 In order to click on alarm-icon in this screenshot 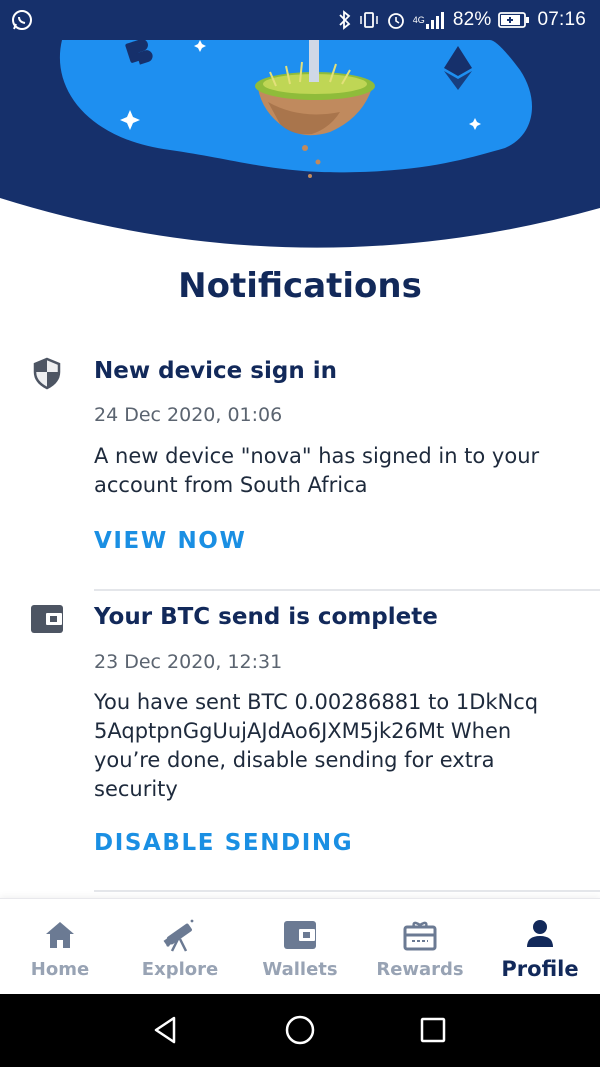, I will do `click(396, 20)`.